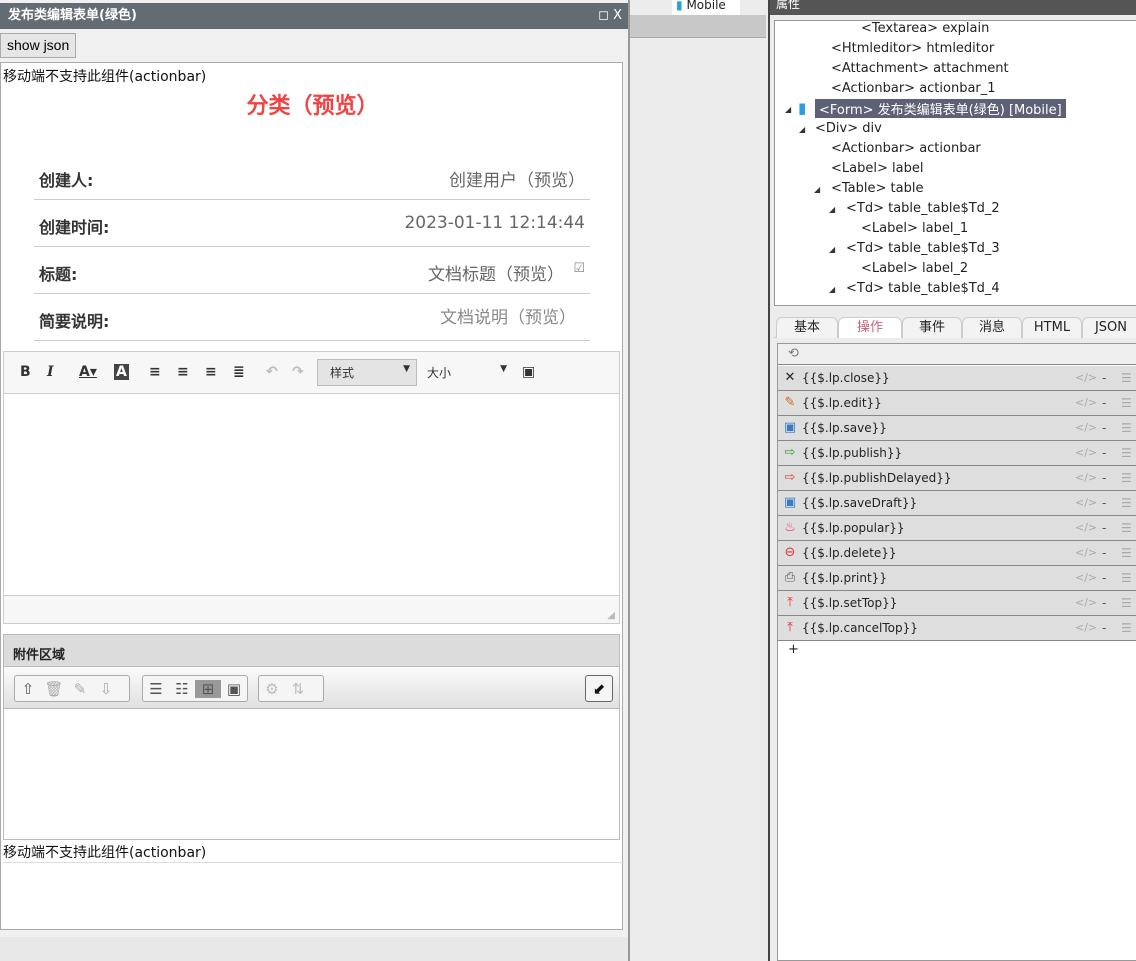 The height and width of the screenshot is (961, 1136). I want to click on reset-icon: ⟲, so click(793, 353).